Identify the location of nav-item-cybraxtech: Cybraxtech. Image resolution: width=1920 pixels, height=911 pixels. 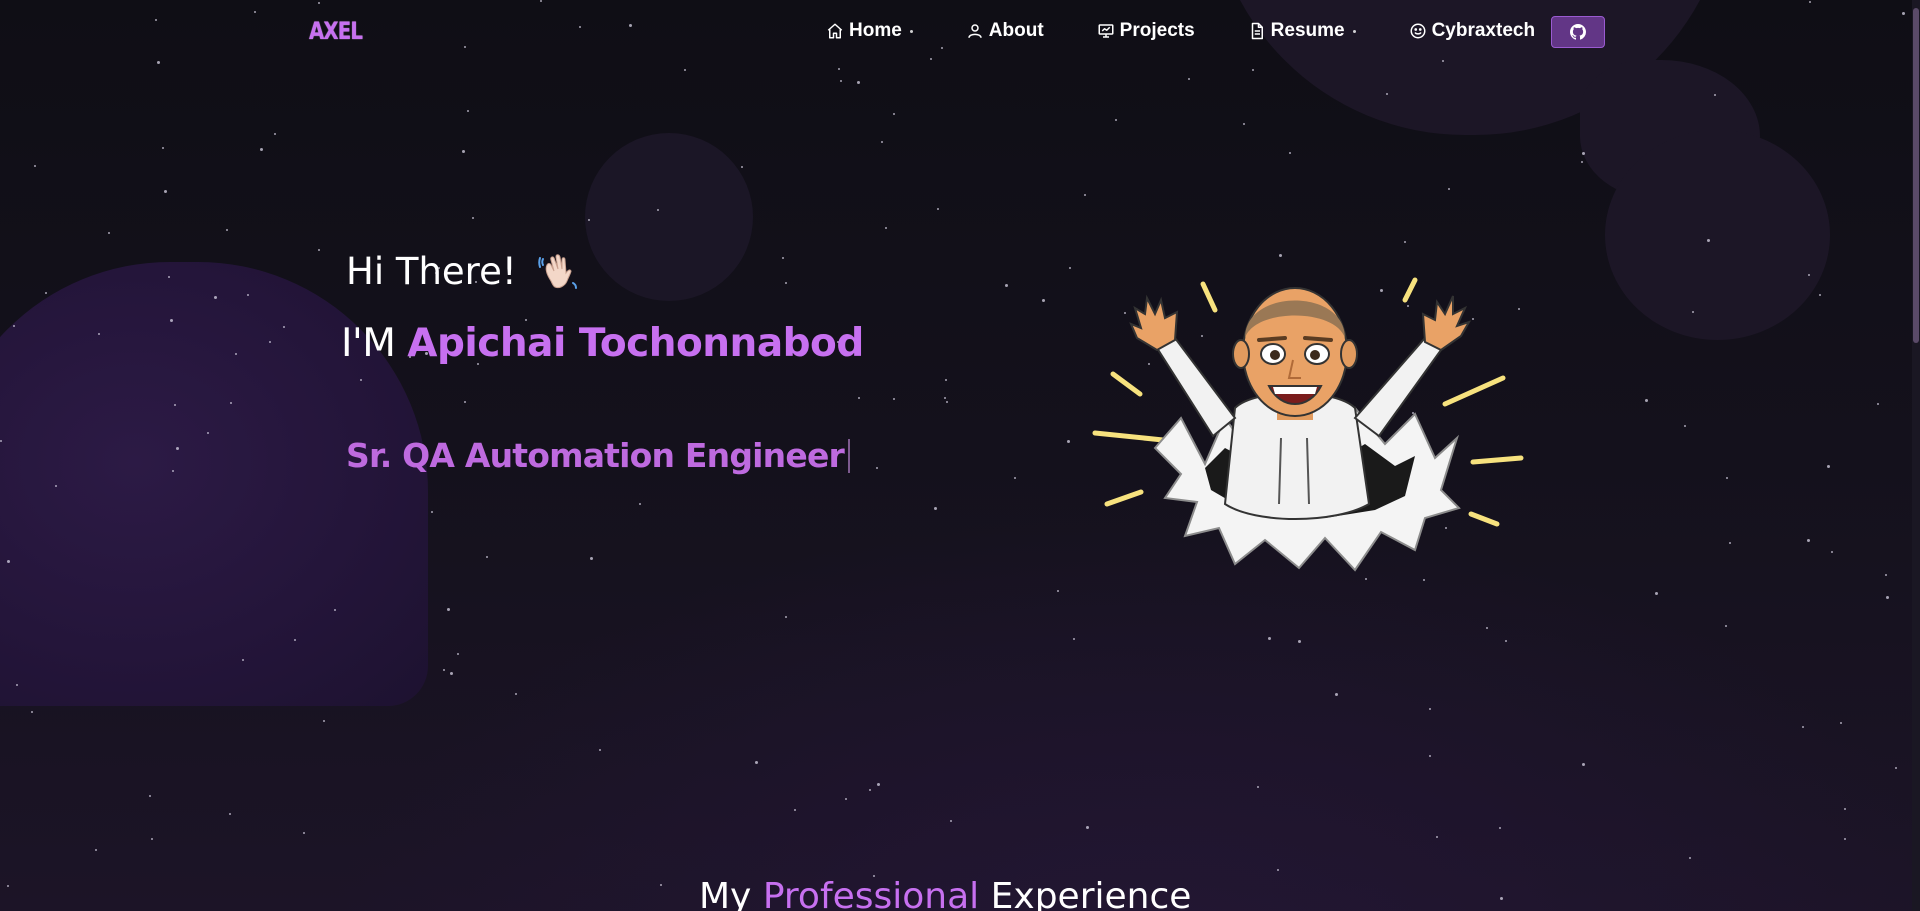
(1472, 31).